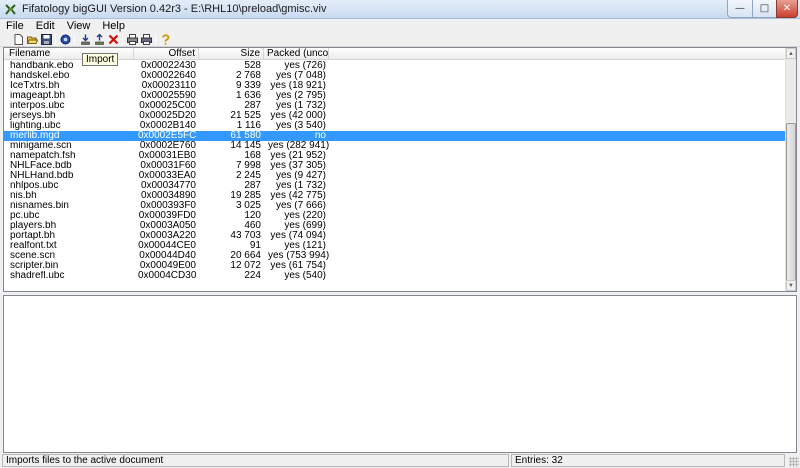  What do you see at coordinates (395, 216) in the screenshot?
I see `table-row: pc.ubc 0x00039FD0 120 yes (220)` at bounding box center [395, 216].